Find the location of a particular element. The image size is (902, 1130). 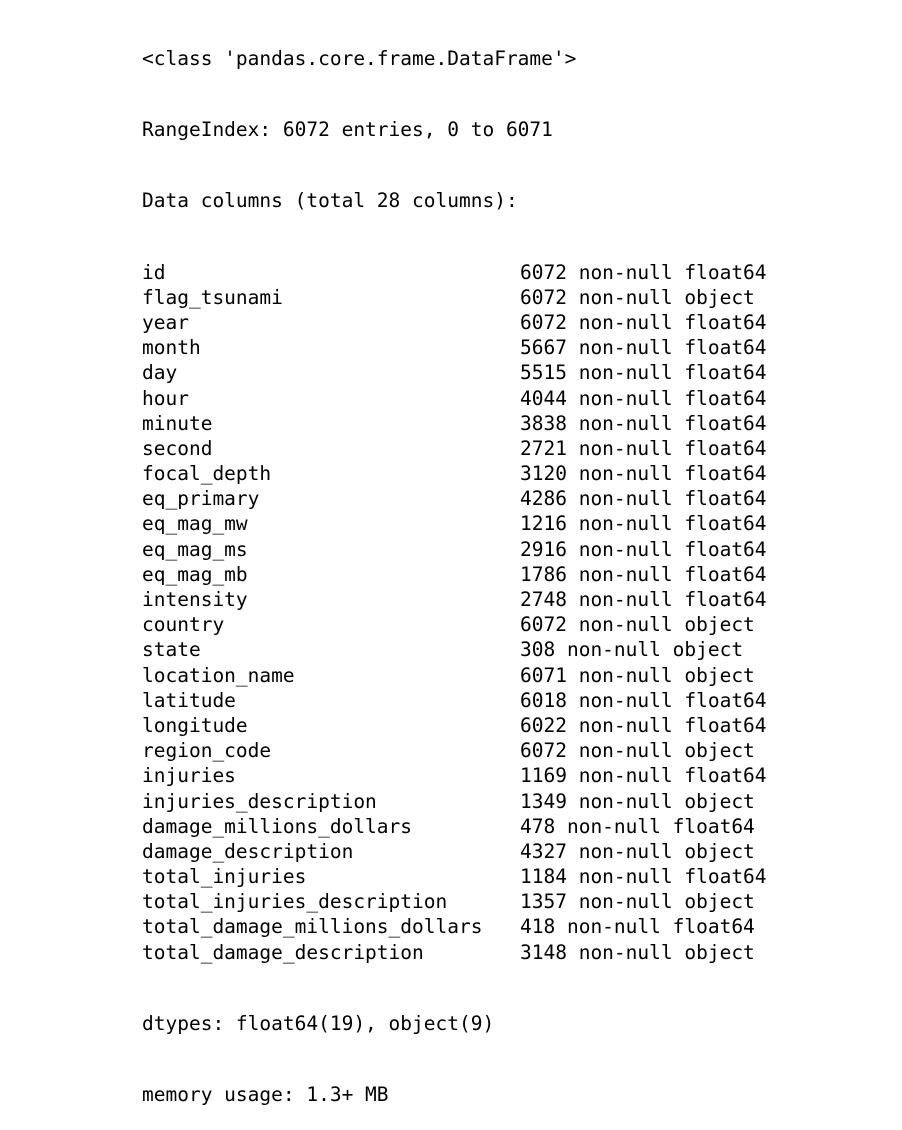

column-info: 6022 non-null float64 is located at coordinates (643, 725).